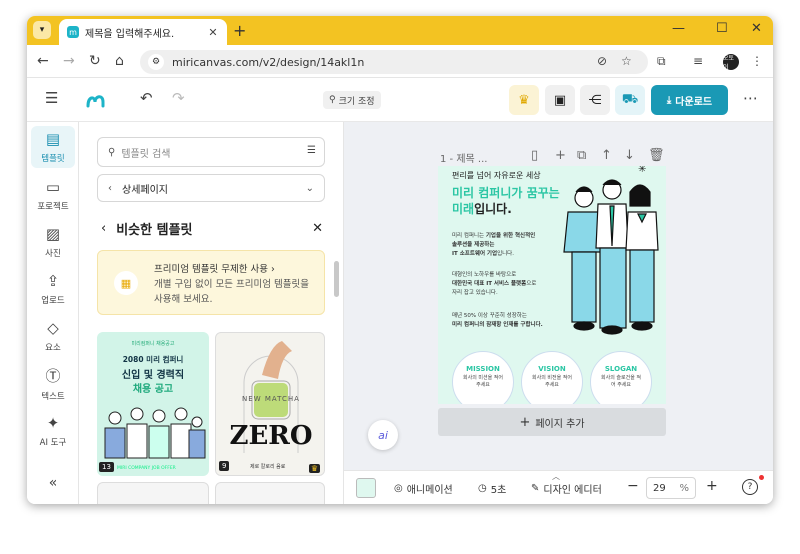 This screenshot has width=800, height=554. What do you see at coordinates (43, 61) in the screenshot?
I see `back-icon: ←` at bounding box center [43, 61].